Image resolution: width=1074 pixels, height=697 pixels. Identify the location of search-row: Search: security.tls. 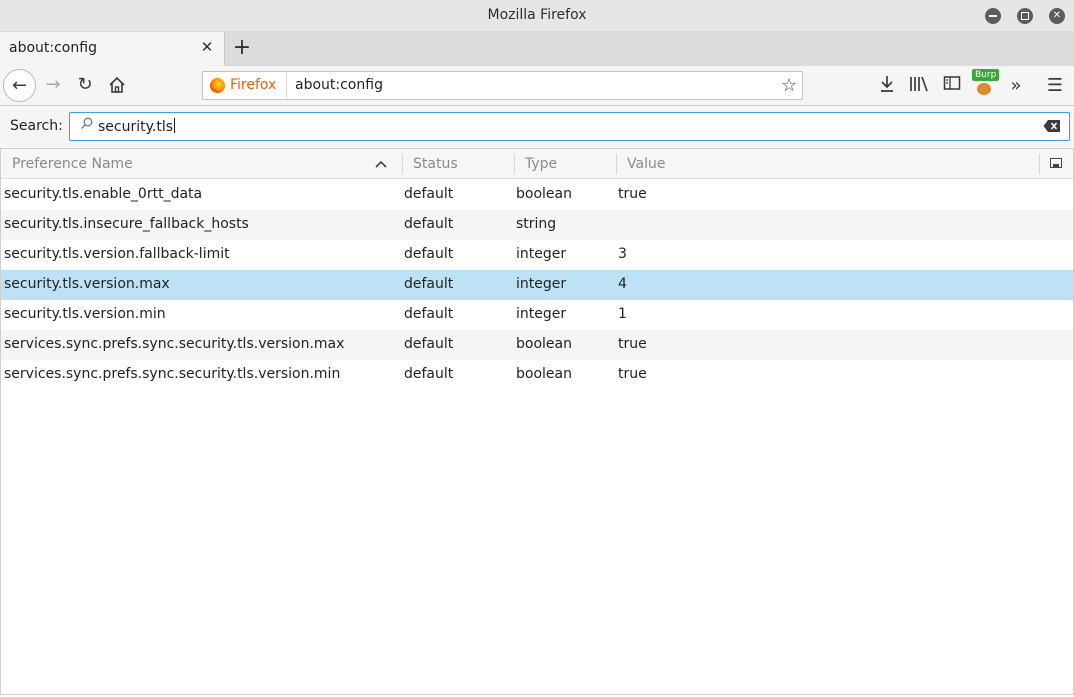
(537, 127).